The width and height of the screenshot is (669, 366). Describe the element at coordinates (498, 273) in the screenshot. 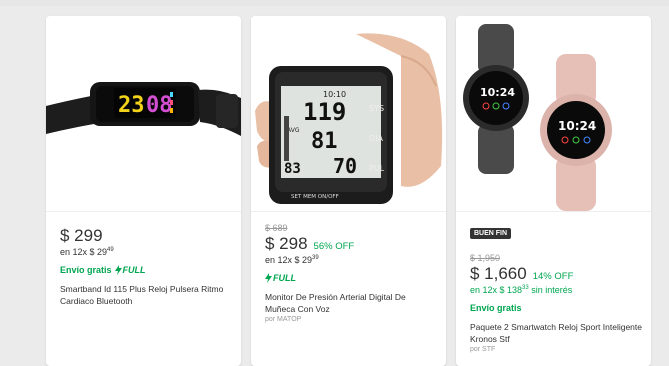

I see `price: $ 1,660` at that location.